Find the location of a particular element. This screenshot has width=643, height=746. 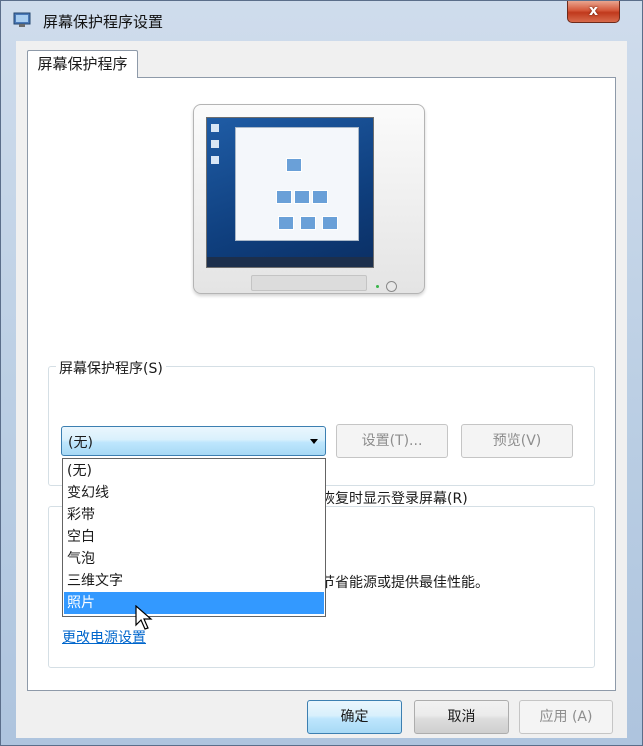

power-led-icon is located at coordinates (377, 286).